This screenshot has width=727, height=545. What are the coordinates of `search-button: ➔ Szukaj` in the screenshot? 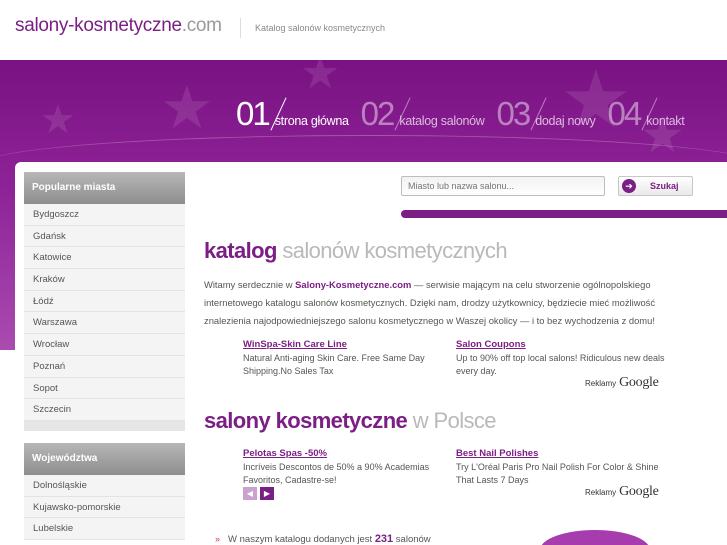 It's located at (655, 186).